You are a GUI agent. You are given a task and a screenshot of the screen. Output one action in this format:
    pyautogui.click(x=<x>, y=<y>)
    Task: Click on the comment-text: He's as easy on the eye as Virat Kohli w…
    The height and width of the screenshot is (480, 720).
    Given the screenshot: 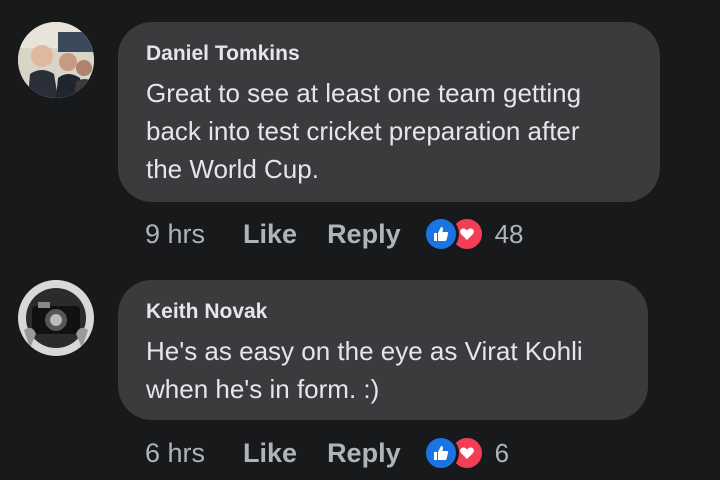 What is the action you would take?
    pyautogui.click(x=364, y=370)
    